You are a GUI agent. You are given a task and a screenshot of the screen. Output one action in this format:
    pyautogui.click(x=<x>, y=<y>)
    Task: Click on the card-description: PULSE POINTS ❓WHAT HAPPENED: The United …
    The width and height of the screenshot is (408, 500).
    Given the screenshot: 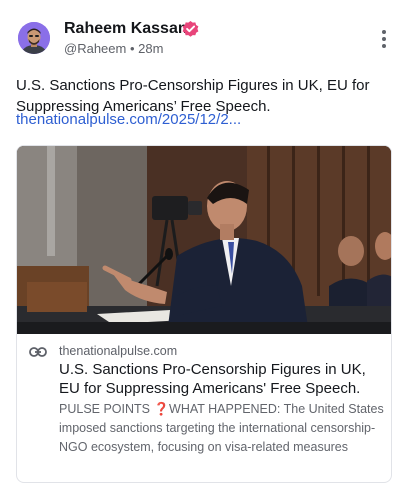 What is the action you would take?
    pyautogui.click(x=221, y=428)
    